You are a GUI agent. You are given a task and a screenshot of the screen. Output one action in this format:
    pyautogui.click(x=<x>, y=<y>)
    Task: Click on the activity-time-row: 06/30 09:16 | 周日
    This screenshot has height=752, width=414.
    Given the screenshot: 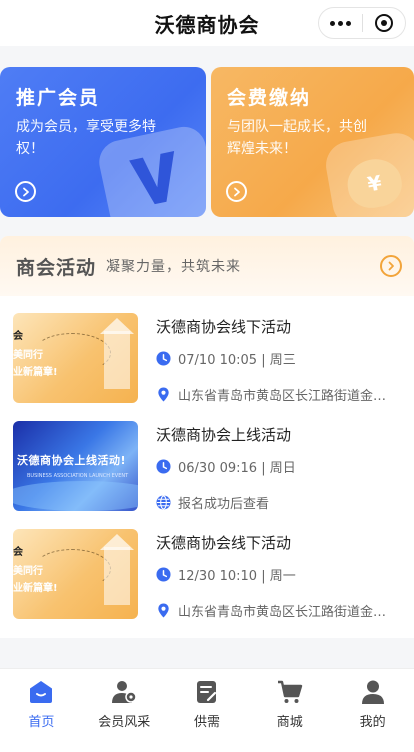 What is the action you would take?
    pyautogui.click(x=226, y=466)
    